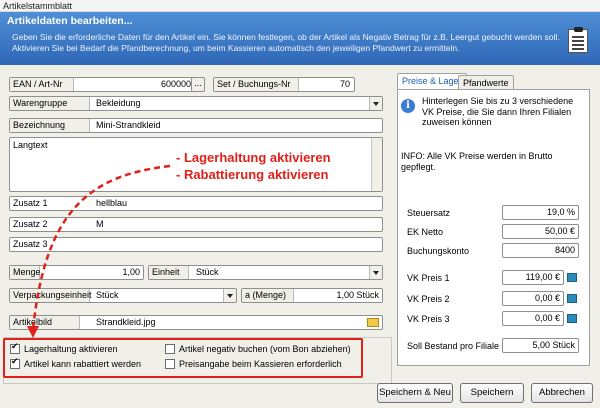 This screenshot has width=600, height=408. What do you see at coordinates (25, 272) in the screenshot?
I see `menge-label: Menge` at bounding box center [25, 272].